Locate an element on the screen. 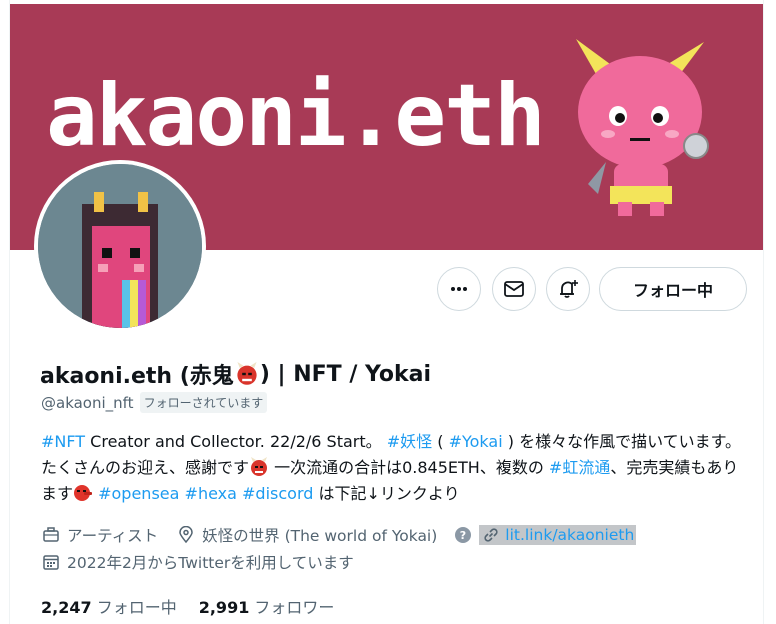 This screenshot has height=624, width=776. link-icon is located at coordinates (491, 535).